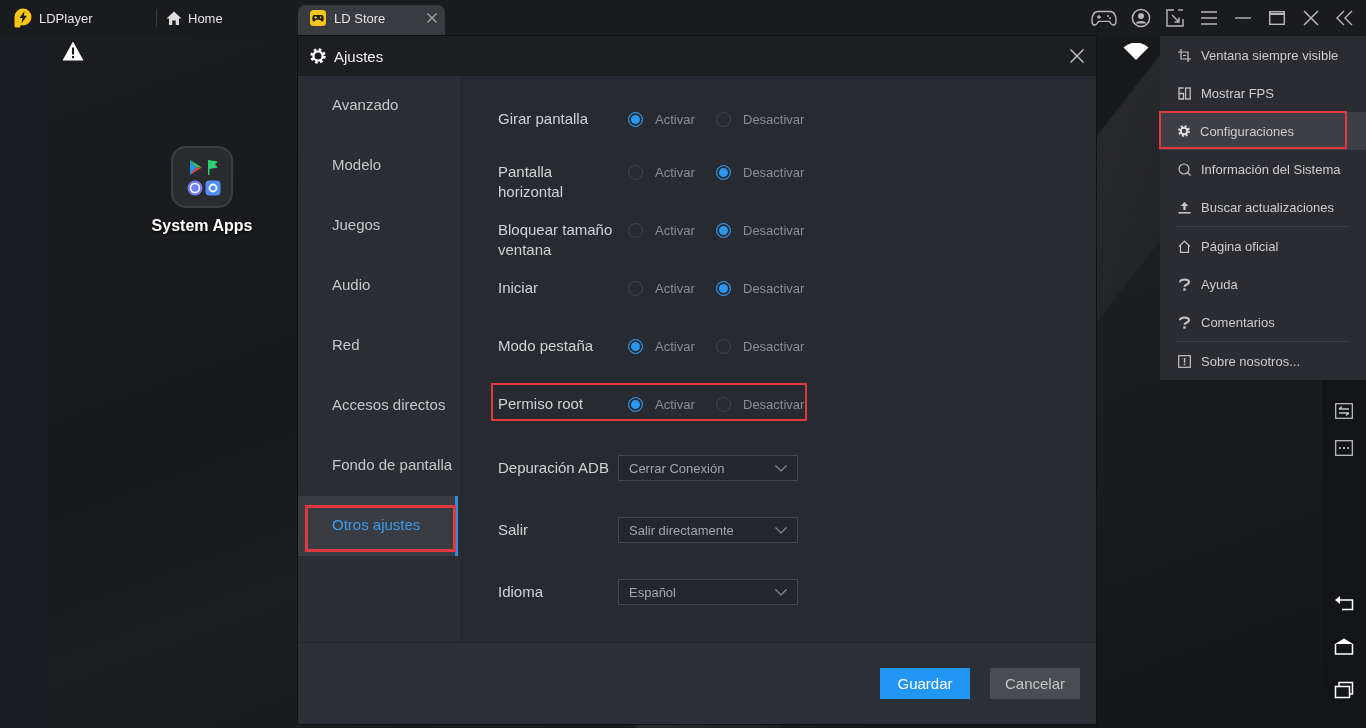  What do you see at coordinates (1263, 322) in the screenshot?
I see `menu-item: Comentarios` at bounding box center [1263, 322].